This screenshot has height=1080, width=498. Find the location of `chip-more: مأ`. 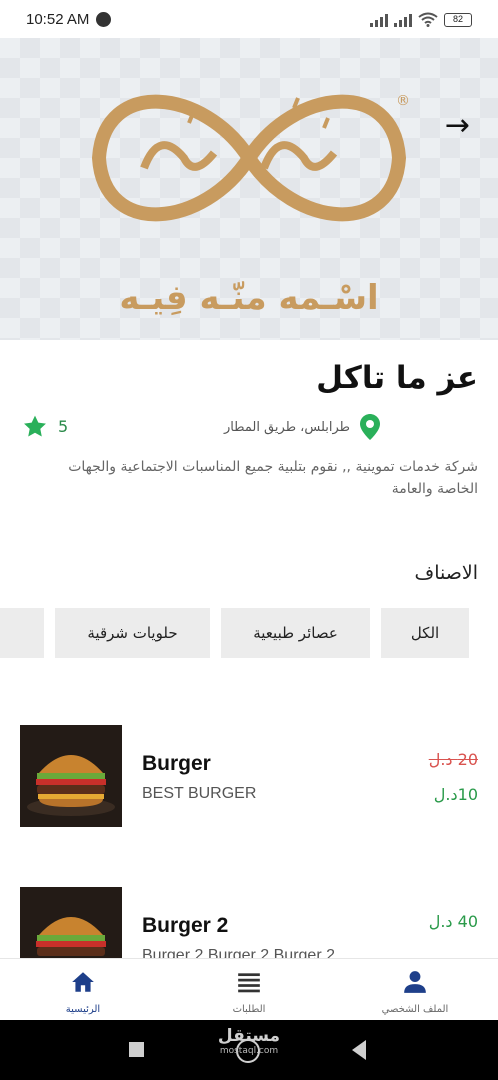

chip-more: مأ is located at coordinates (22, 633).